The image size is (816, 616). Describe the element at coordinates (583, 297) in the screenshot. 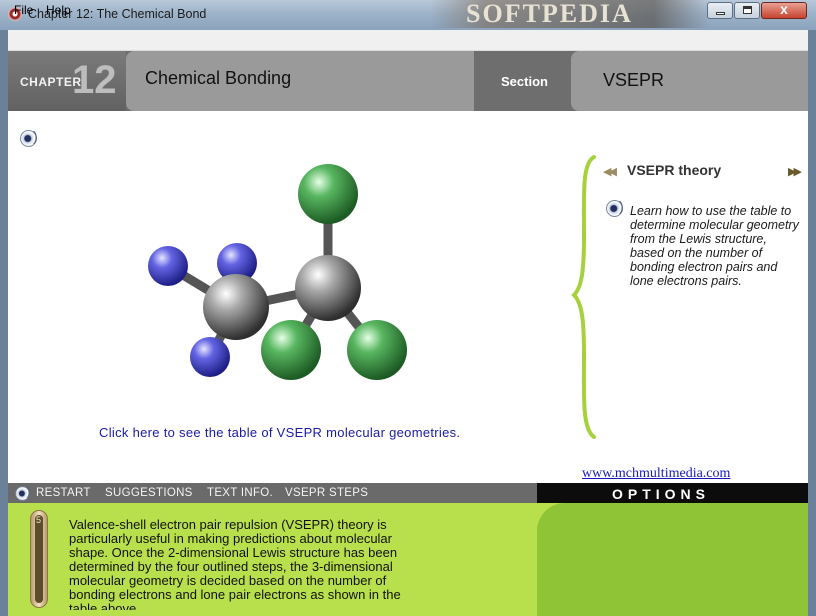

I see `sidebar-brace` at that location.